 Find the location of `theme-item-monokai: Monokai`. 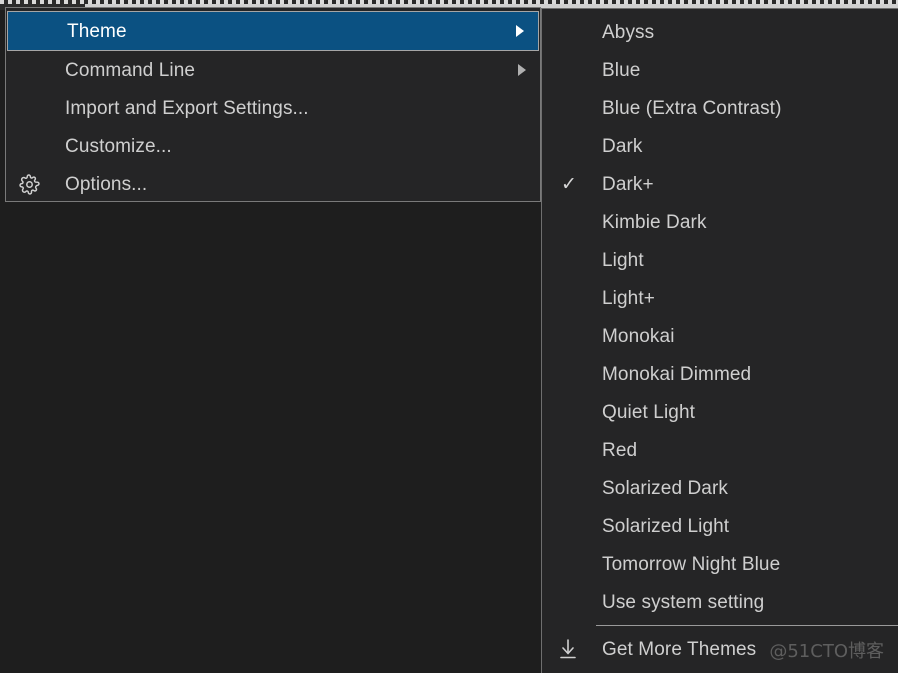

theme-item-monokai: Monokai is located at coordinates (720, 336).